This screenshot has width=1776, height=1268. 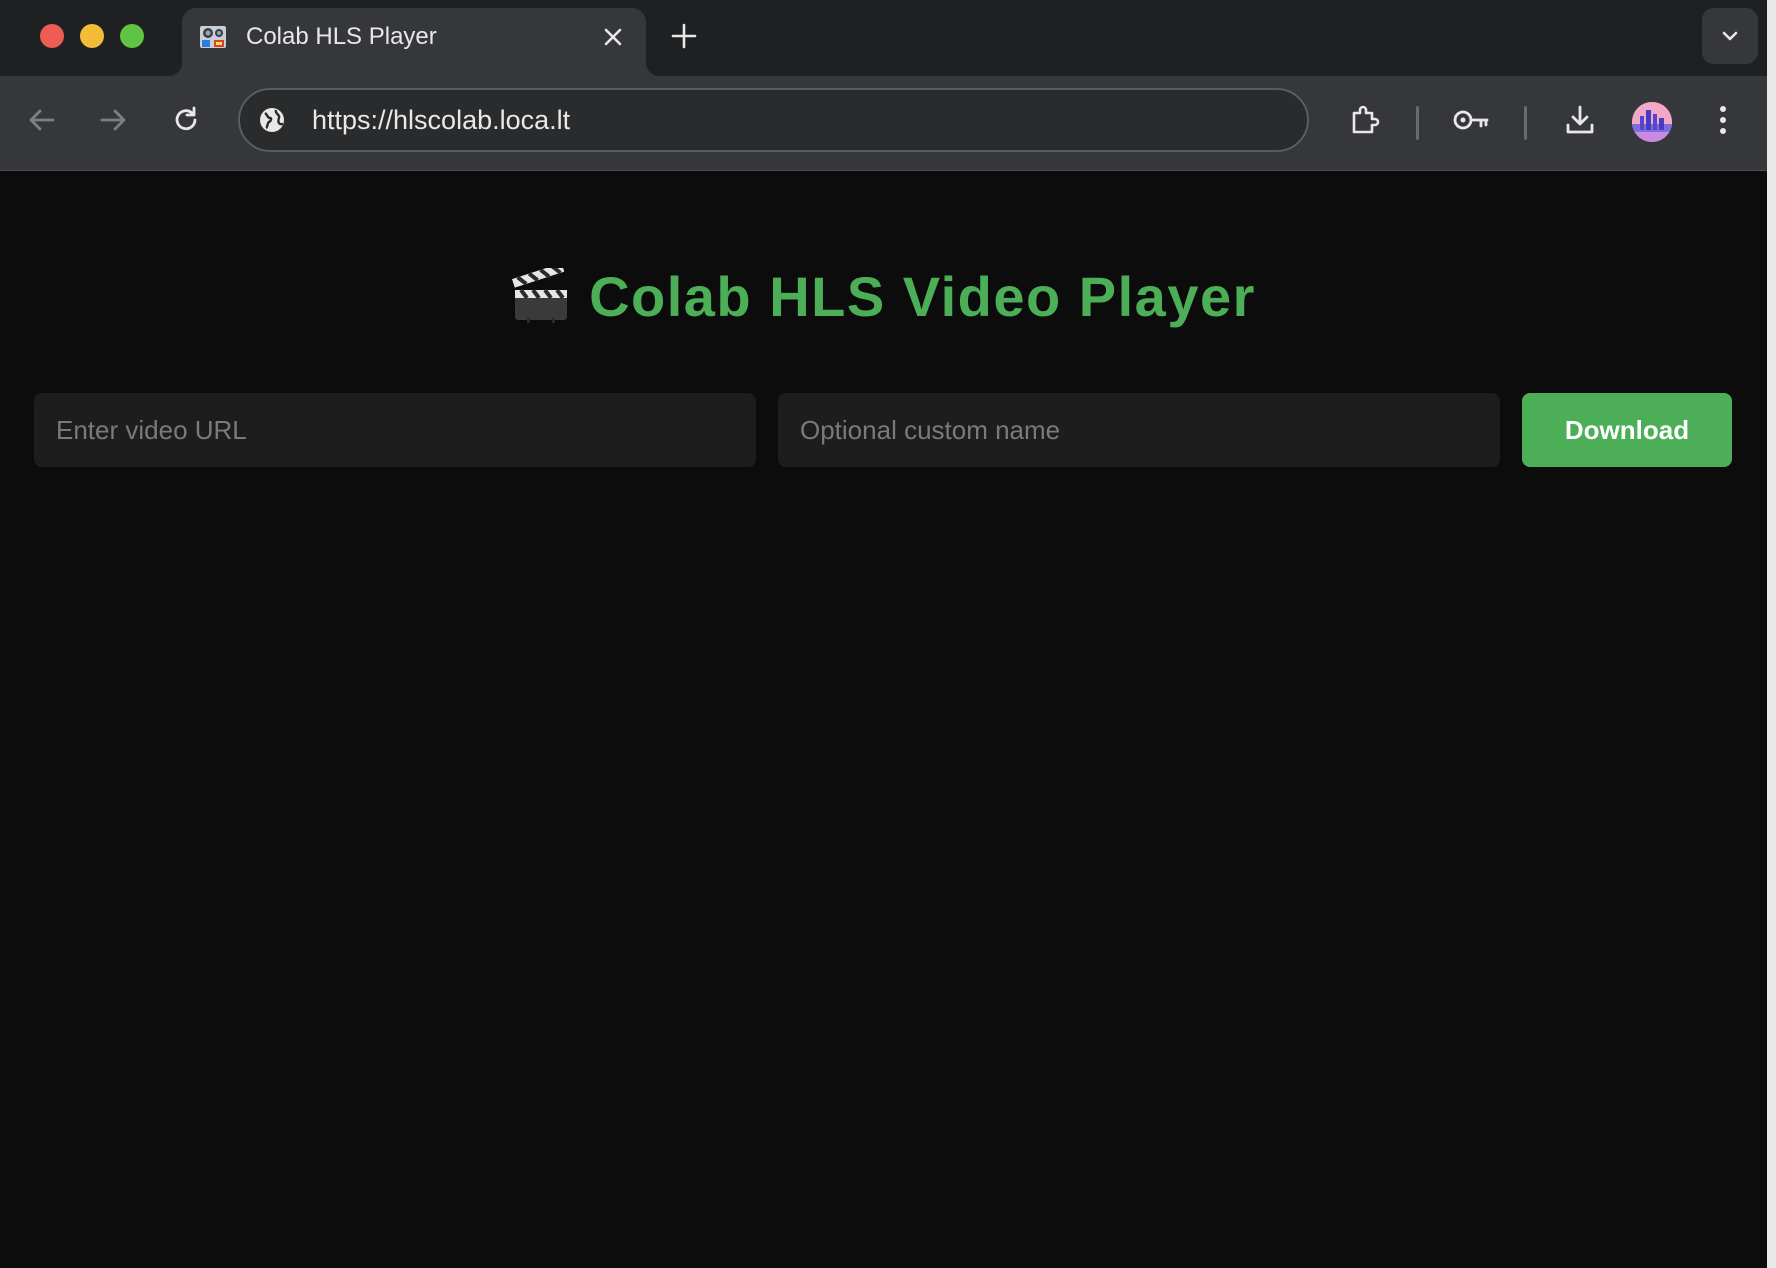 I want to click on minimize-window-button, so click(x=92, y=36).